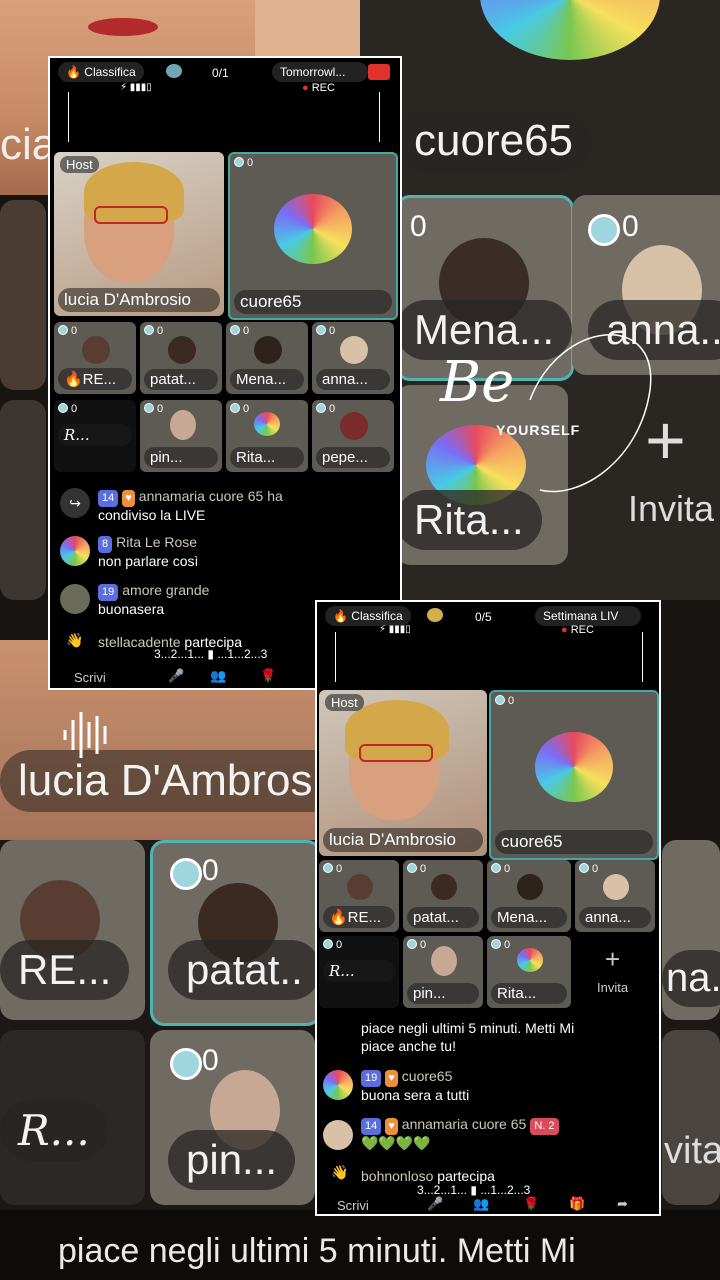 The height and width of the screenshot is (1280, 720). What do you see at coordinates (435, 615) in the screenshot?
I see `coin-icon` at bounding box center [435, 615].